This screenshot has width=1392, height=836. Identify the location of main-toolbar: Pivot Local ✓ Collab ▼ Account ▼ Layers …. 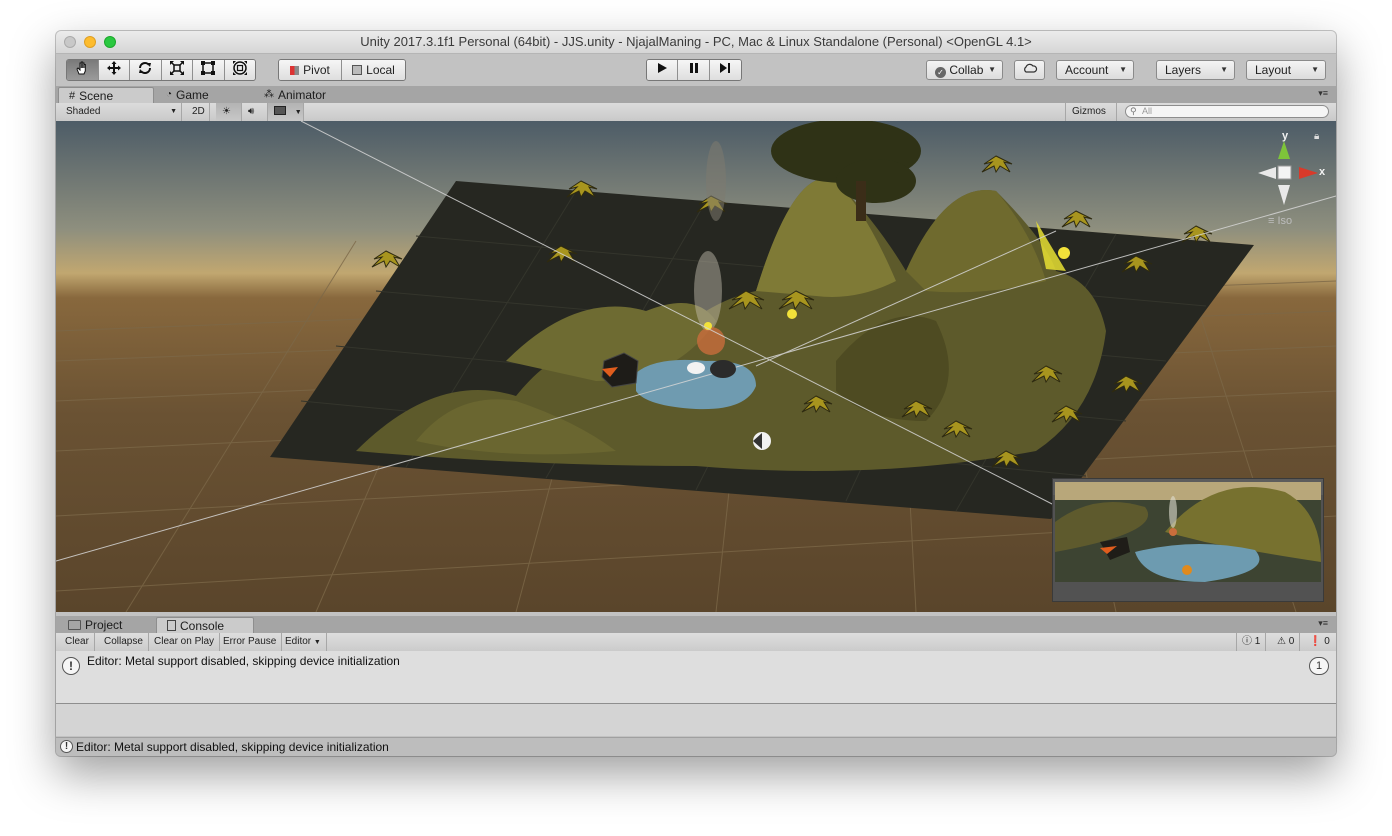
(696, 70).